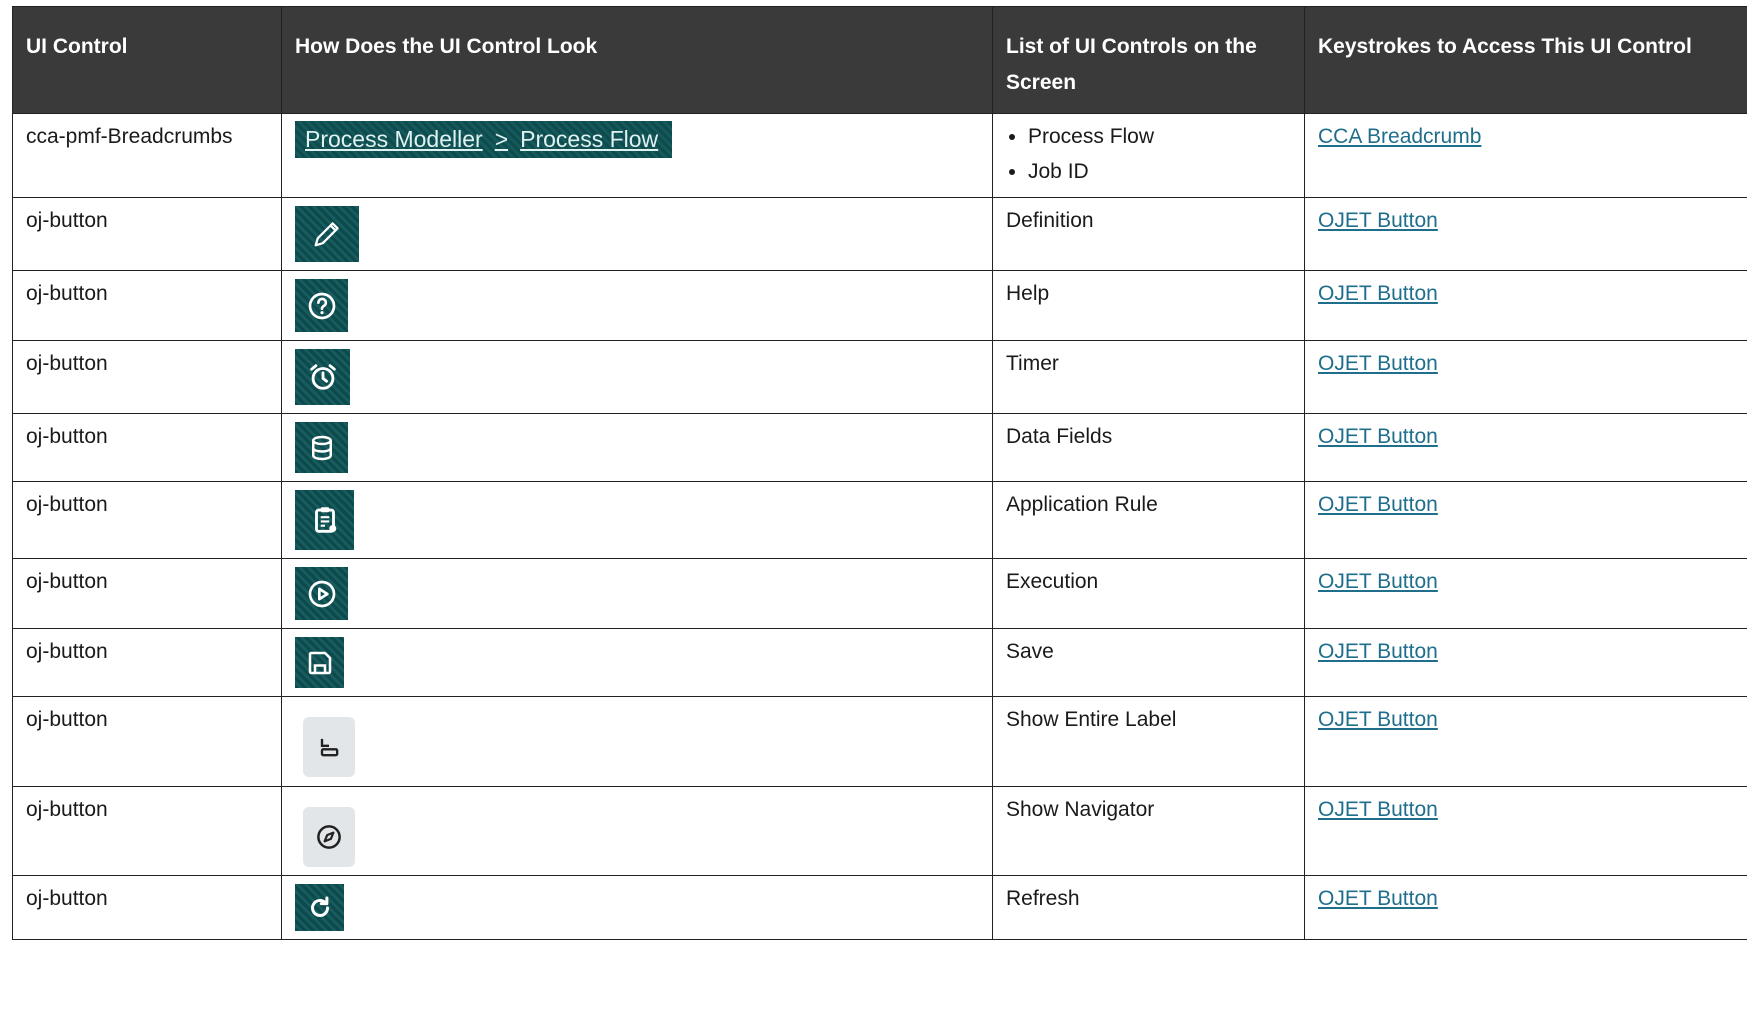  Describe the element at coordinates (1148, 520) in the screenshot. I see `control-label: Application Rule` at that location.